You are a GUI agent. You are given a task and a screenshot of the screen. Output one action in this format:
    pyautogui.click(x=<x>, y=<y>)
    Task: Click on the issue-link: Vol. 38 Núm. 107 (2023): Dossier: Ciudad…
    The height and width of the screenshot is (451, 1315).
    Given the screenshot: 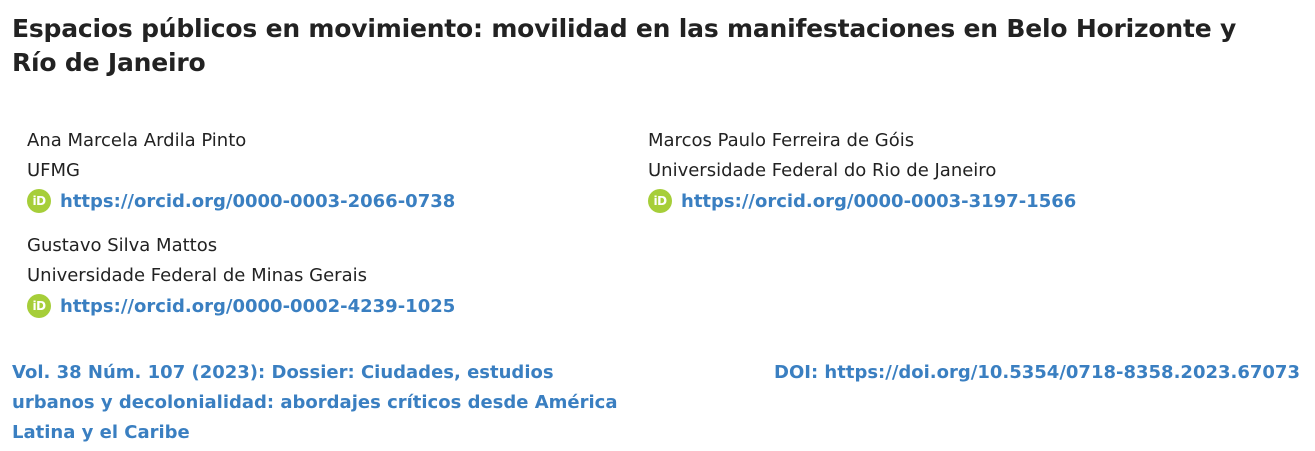 What is the action you would take?
    pyautogui.click(x=317, y=403)
    